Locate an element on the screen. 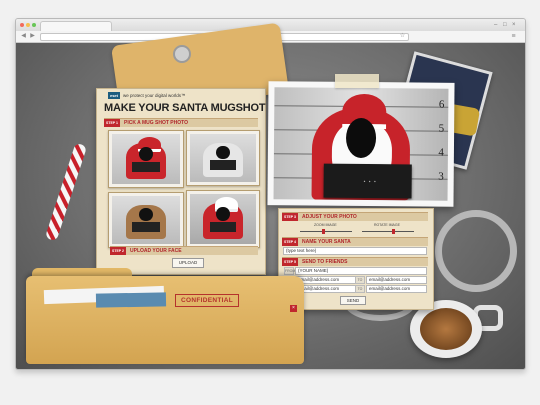 This screenshot has width=540, height=405. forward-icon: ▶ is located at coordinates (32, 36).